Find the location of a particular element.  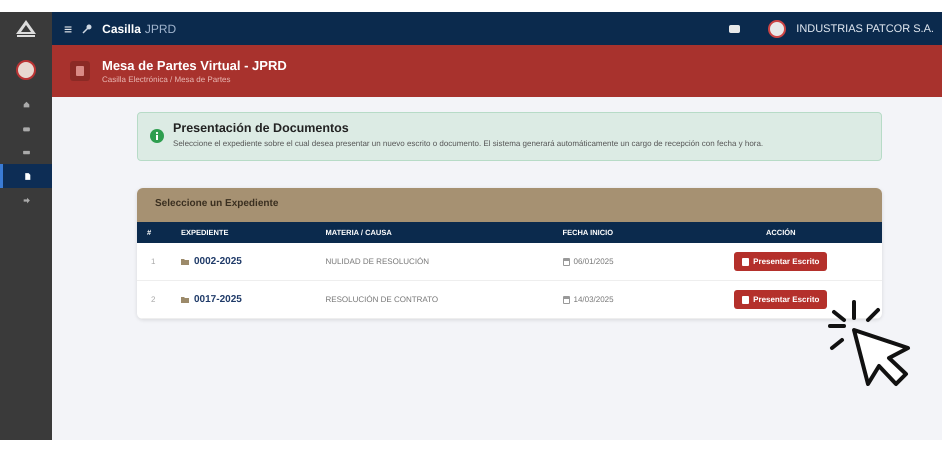

table-cell: RESOLUCIÓN DE CONTRATO is located at coordinates (434, 299).